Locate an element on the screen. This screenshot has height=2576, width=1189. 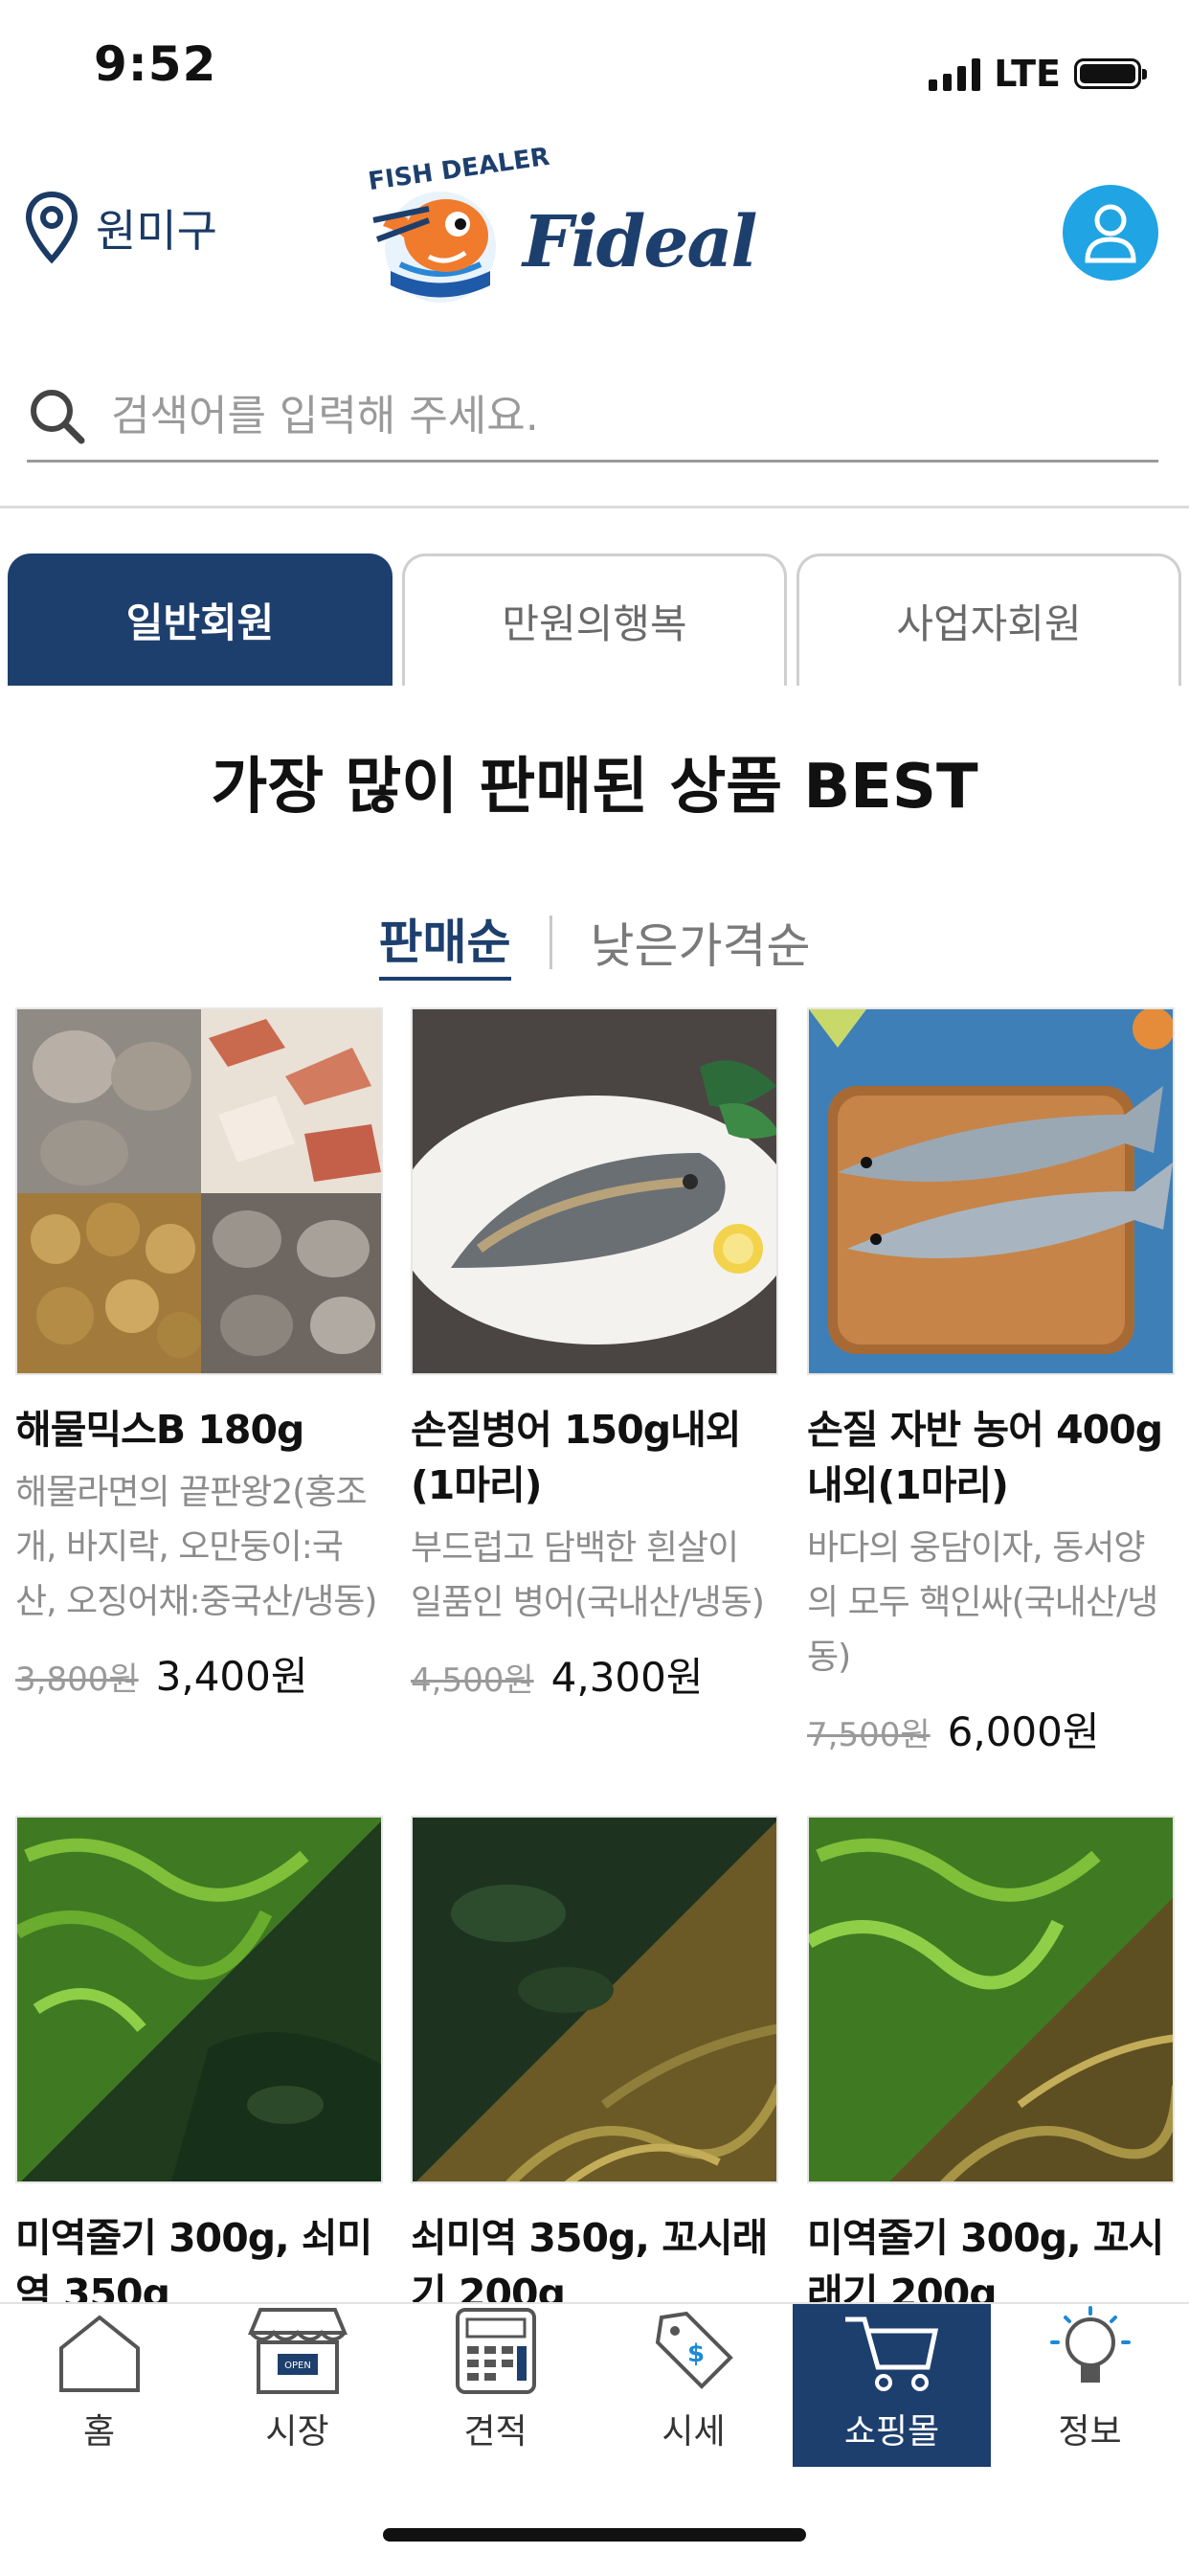
nav-home: 홈 is located at coordinates (99, 2385).